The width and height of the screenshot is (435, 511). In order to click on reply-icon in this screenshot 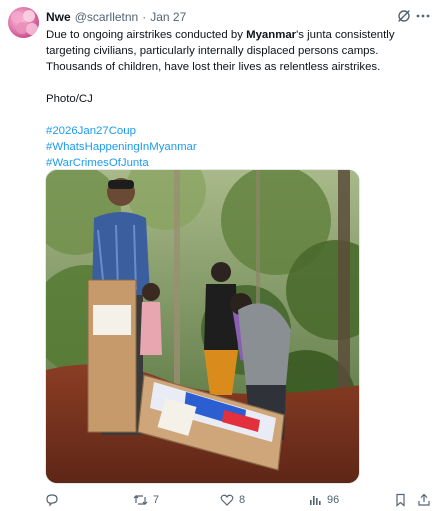, I will do `click(52, 500)`.